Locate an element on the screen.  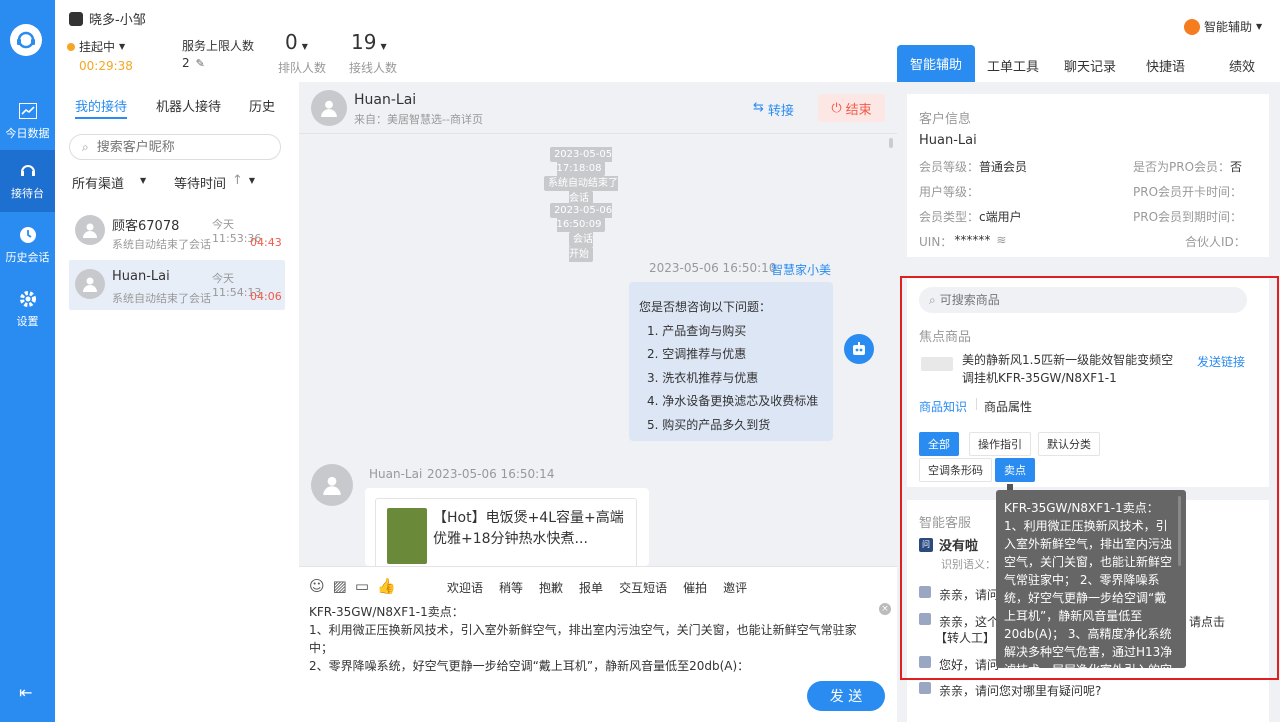
robot-icon is located at coordinates (859, 349).